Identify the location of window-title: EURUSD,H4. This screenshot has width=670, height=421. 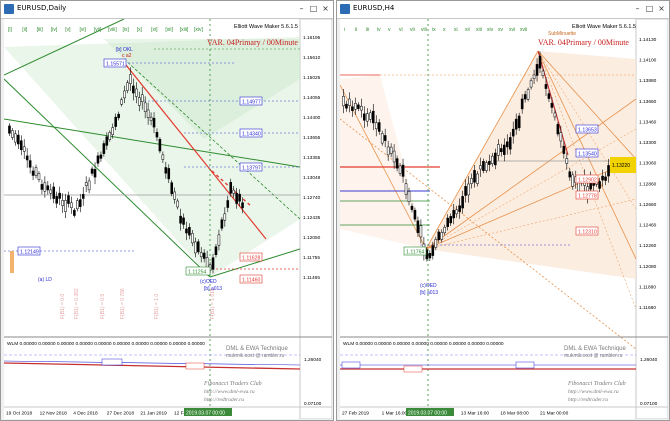
(374, 8).